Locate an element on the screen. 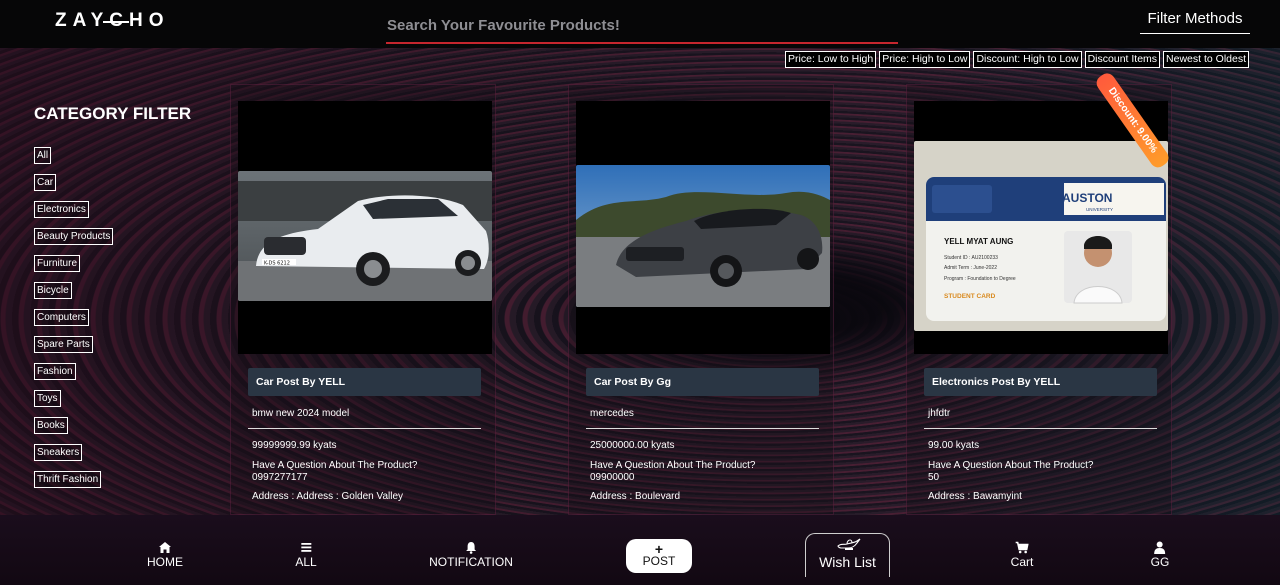 The height and width of the screenshot is (585, 1280). product-image-frame: K-DS 6212 is located at coordinates (365, 227).